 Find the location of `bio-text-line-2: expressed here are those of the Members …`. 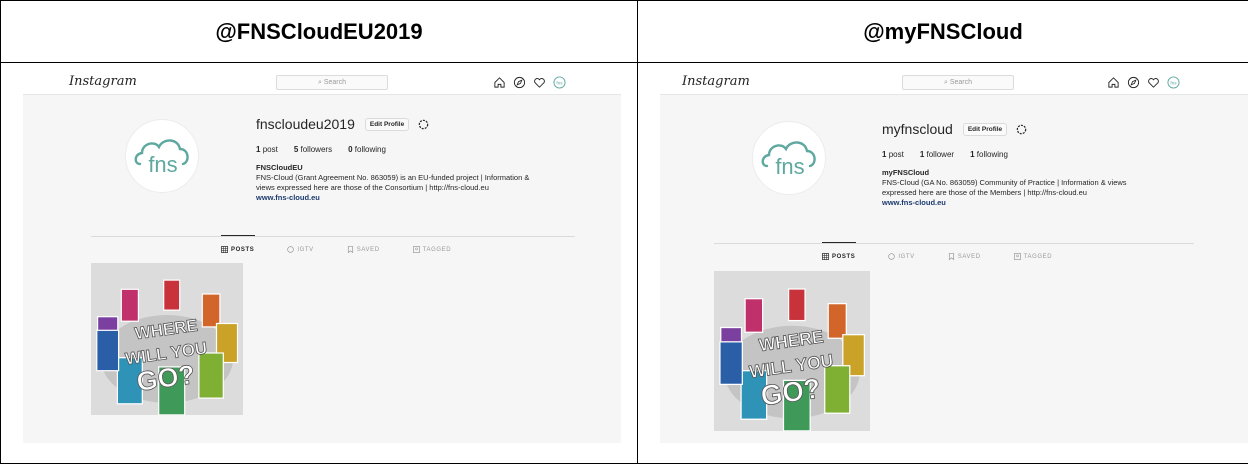

bio-text-line-2: expressed here are those of the Members … is located at coordinates (984, 192).